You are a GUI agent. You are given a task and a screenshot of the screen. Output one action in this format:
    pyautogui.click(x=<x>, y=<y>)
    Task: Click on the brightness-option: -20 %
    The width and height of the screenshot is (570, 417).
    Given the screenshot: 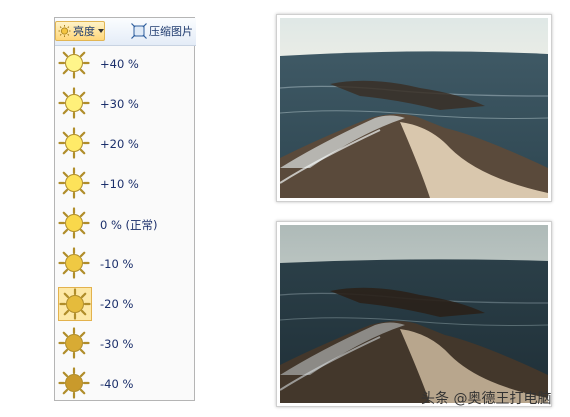 What is the action you would take?
    pyautogui.click(x=124, y=305)
    